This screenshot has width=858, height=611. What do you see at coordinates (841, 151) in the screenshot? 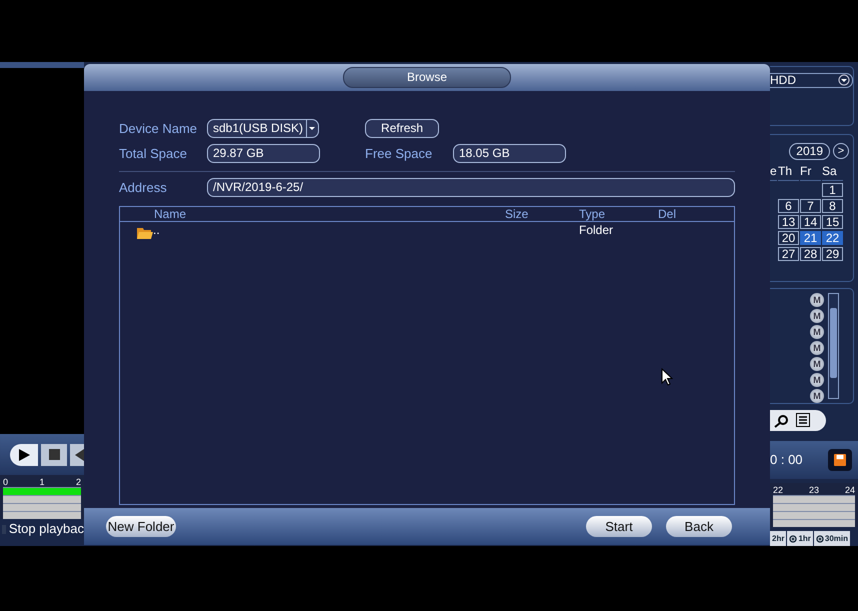
I see `next-button: >` at bounding box center [841, 151].